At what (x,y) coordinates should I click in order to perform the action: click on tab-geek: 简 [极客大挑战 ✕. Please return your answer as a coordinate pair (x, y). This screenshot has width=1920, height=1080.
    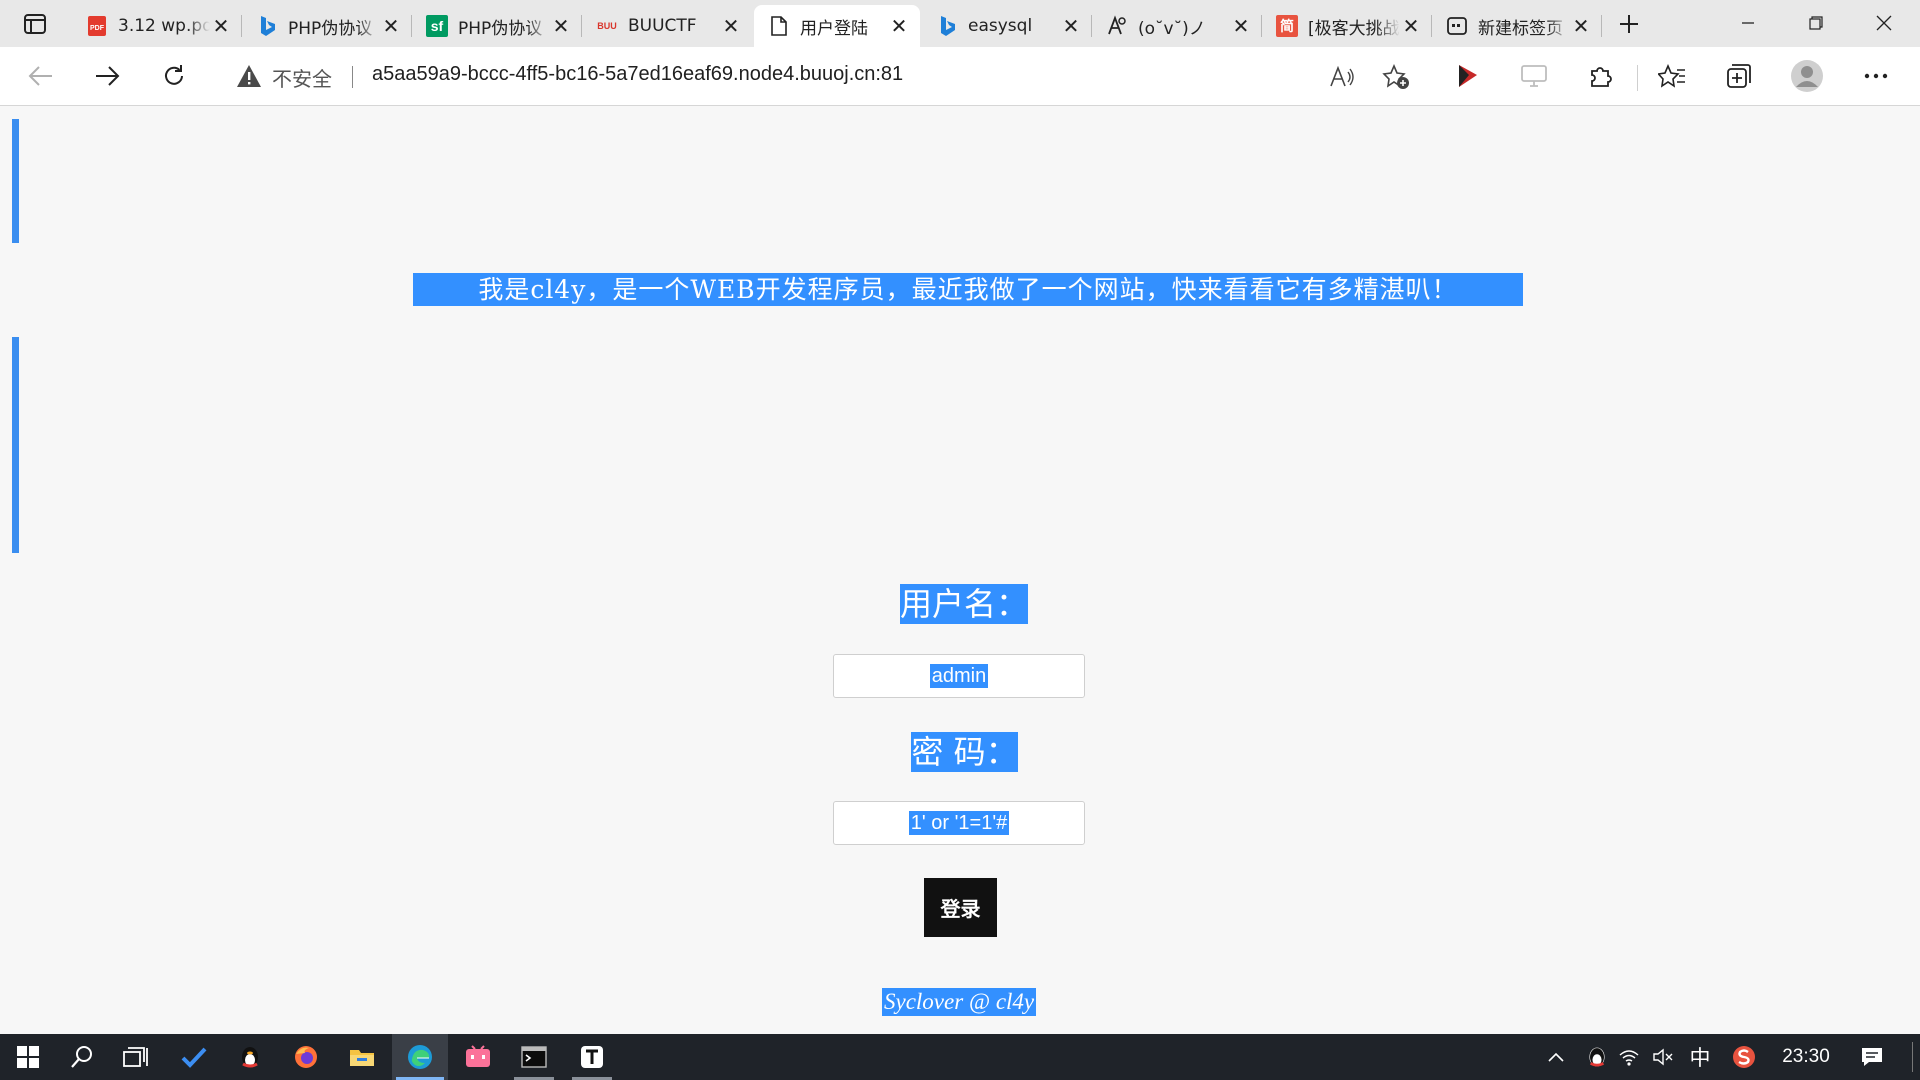
    Looking at the image, I should click on (1347, 26).